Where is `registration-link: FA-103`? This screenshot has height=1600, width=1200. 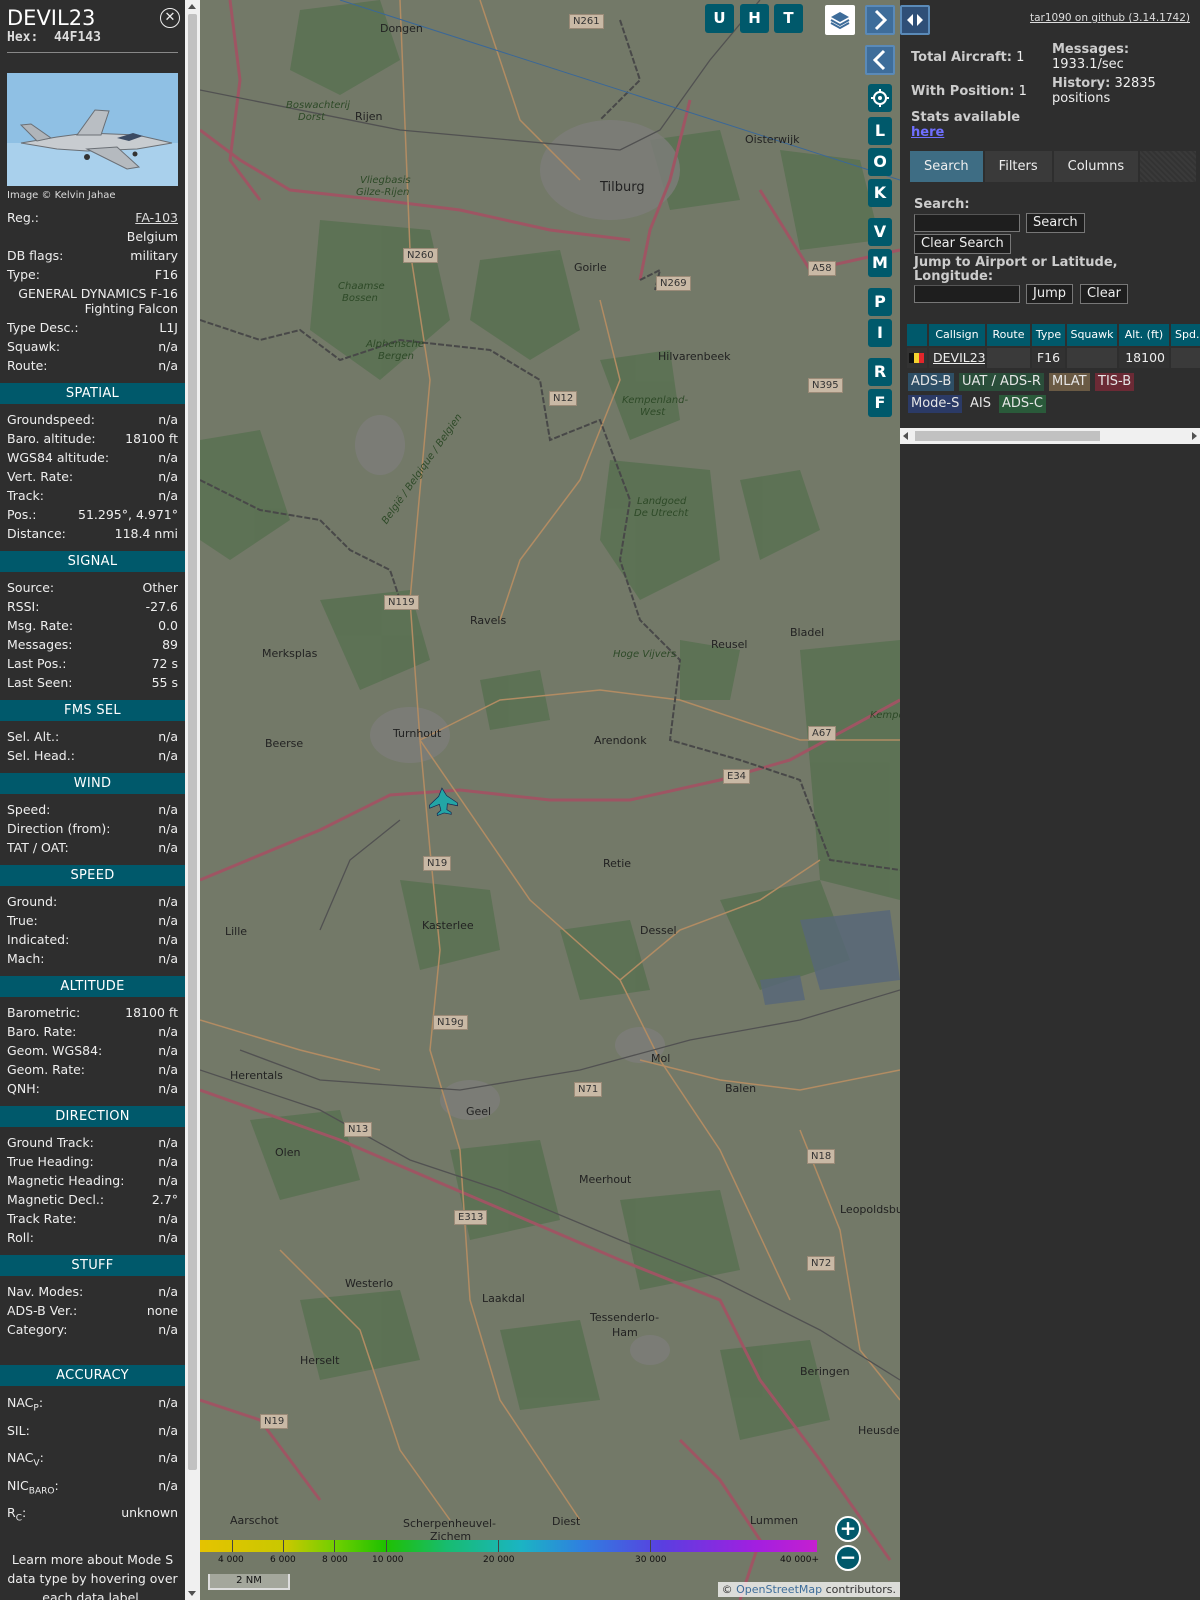 registration-link: FA-103 is located at coordinates (156, 217).